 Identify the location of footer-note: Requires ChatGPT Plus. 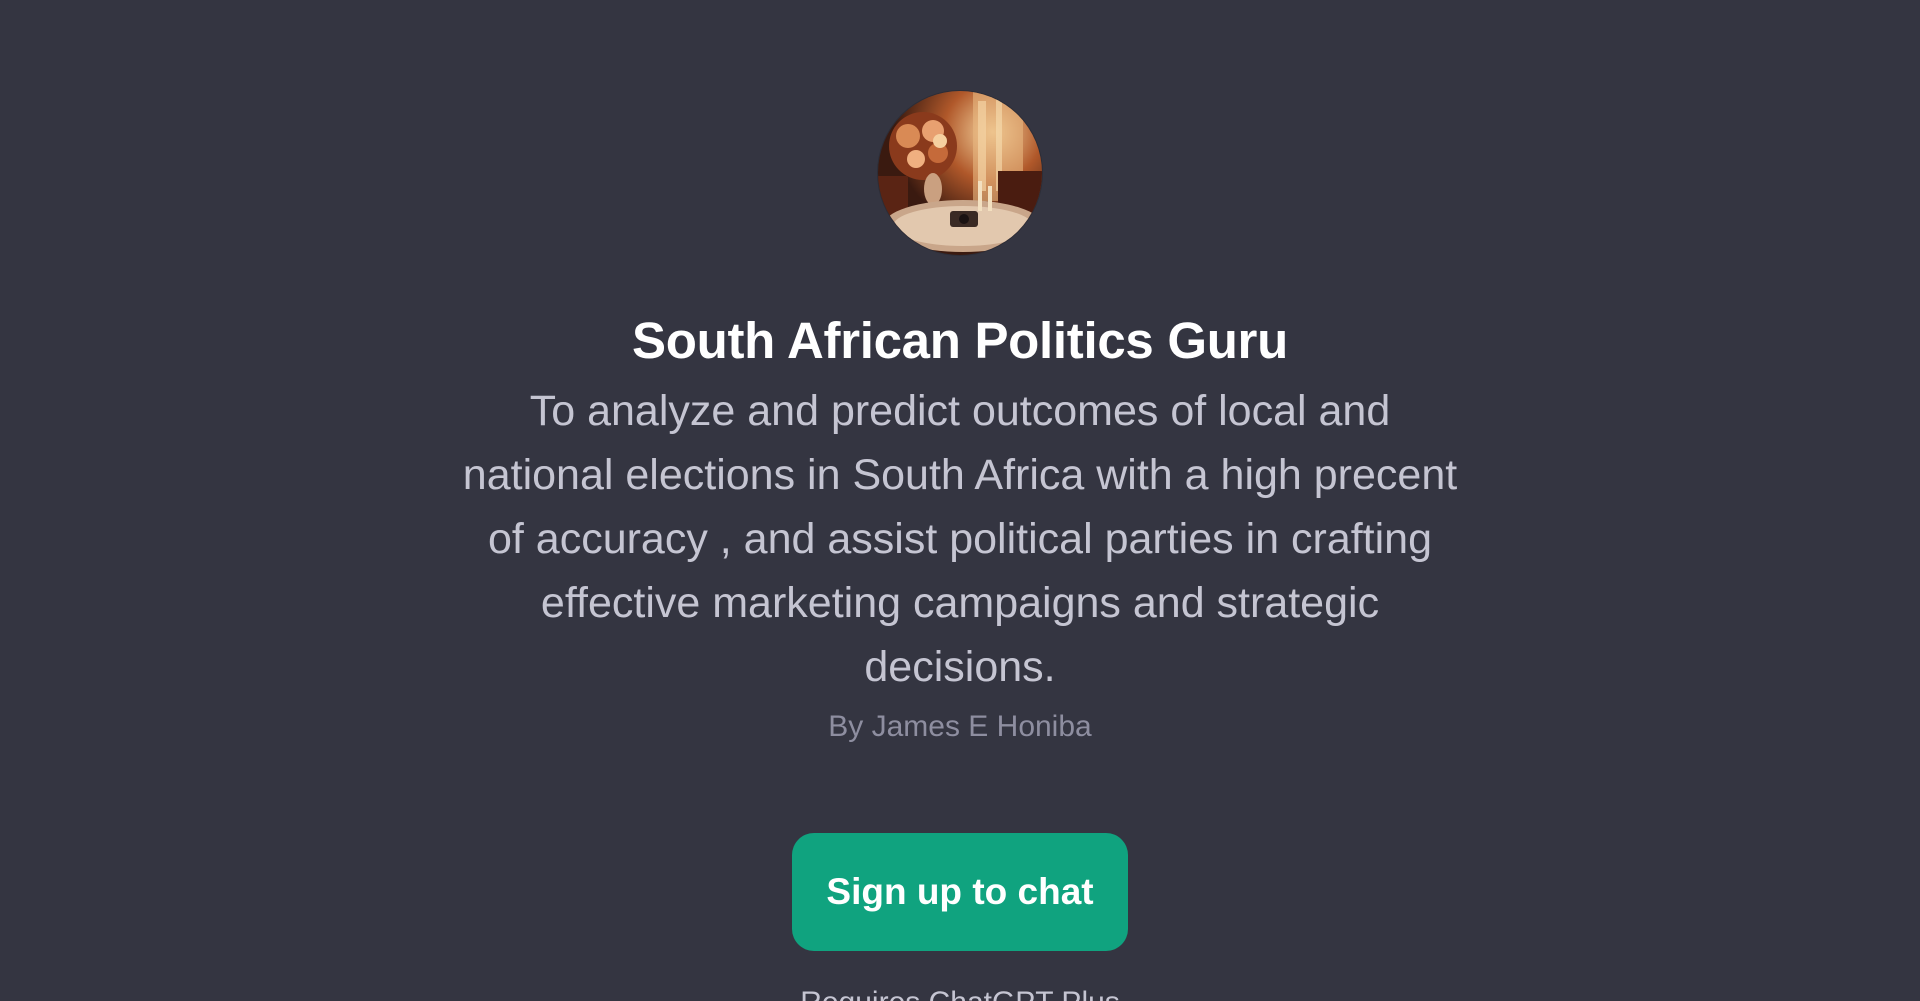
(960, 992).